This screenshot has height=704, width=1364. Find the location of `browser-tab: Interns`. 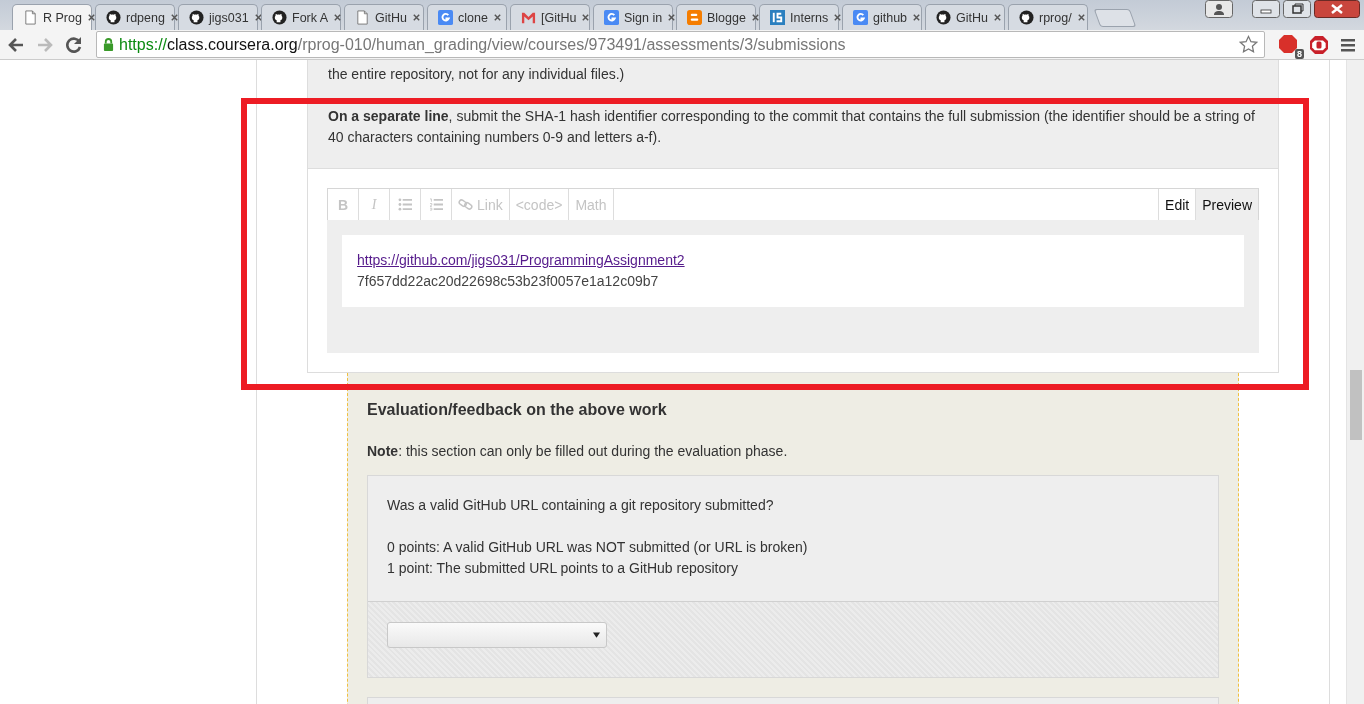

browser-tab: Interns is located at coordinates (799, 17).